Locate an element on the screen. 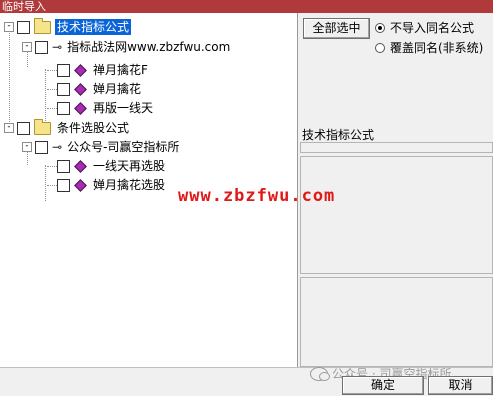 Image resolution: width=493 pixels, height=396 pixels. detail-title: 技术指标公式 is located at coordinates (338, 135).